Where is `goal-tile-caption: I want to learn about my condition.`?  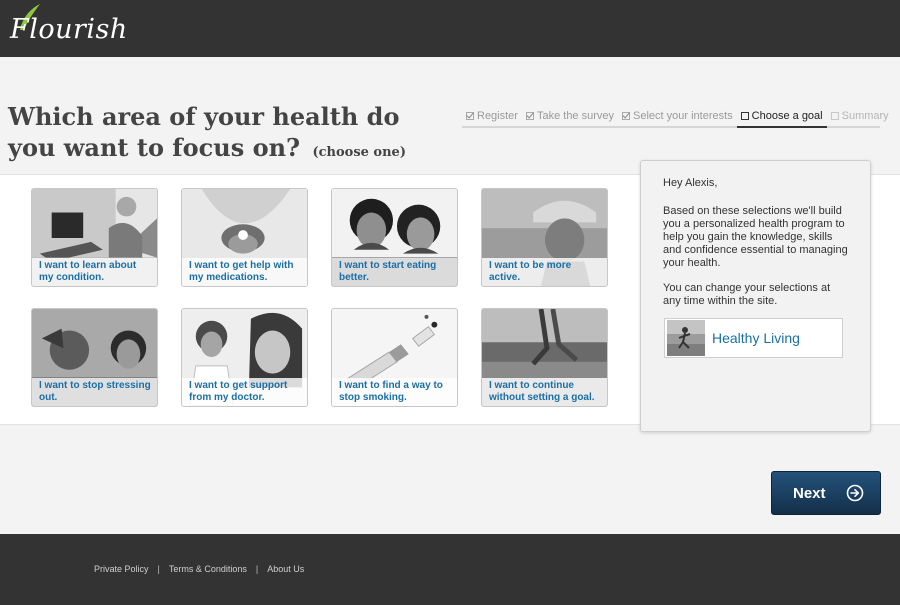 goal-tile-caption: I want to learn about my condition. is located at coordinates (94, 272).